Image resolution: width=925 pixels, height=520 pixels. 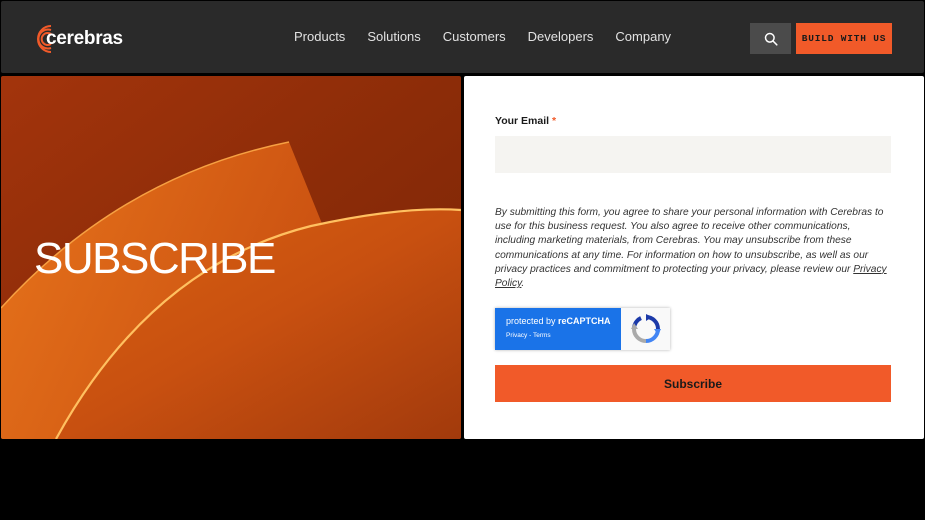 I want to click on subscribe-button: Subscribe, so click(x=693, y=383).